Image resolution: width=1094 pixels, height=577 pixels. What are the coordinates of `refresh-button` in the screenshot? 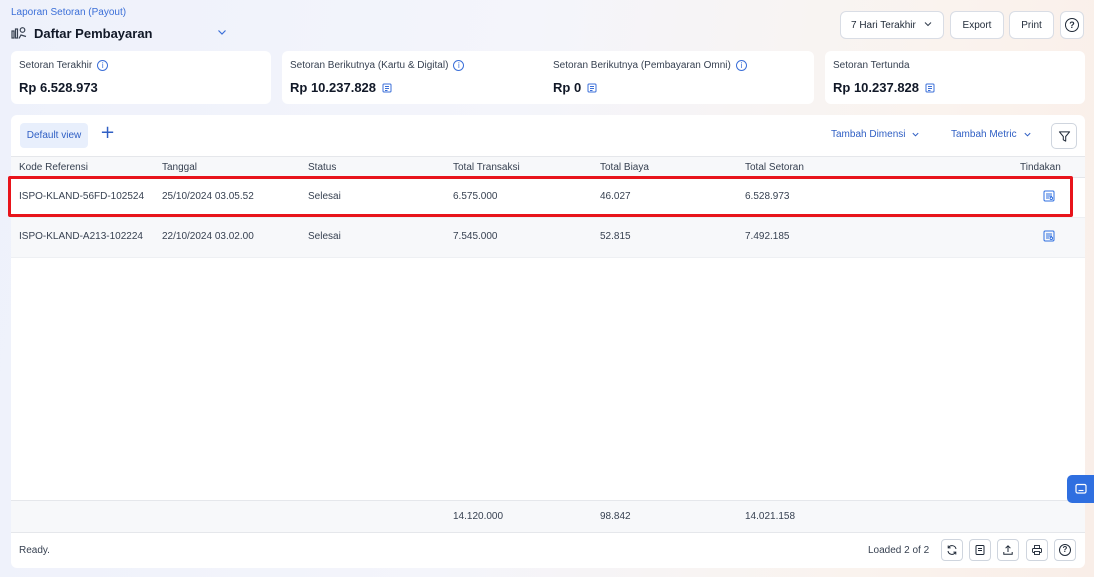 It's located at (952, 550).